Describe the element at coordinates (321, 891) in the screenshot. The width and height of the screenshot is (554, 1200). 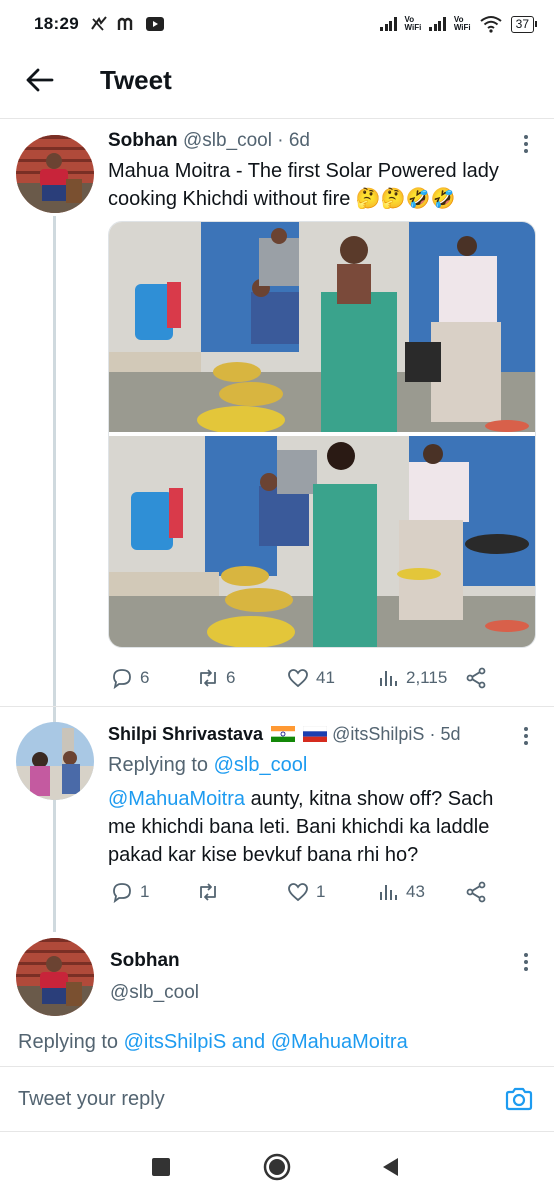
I see `reply-like-count: 1` at that location.